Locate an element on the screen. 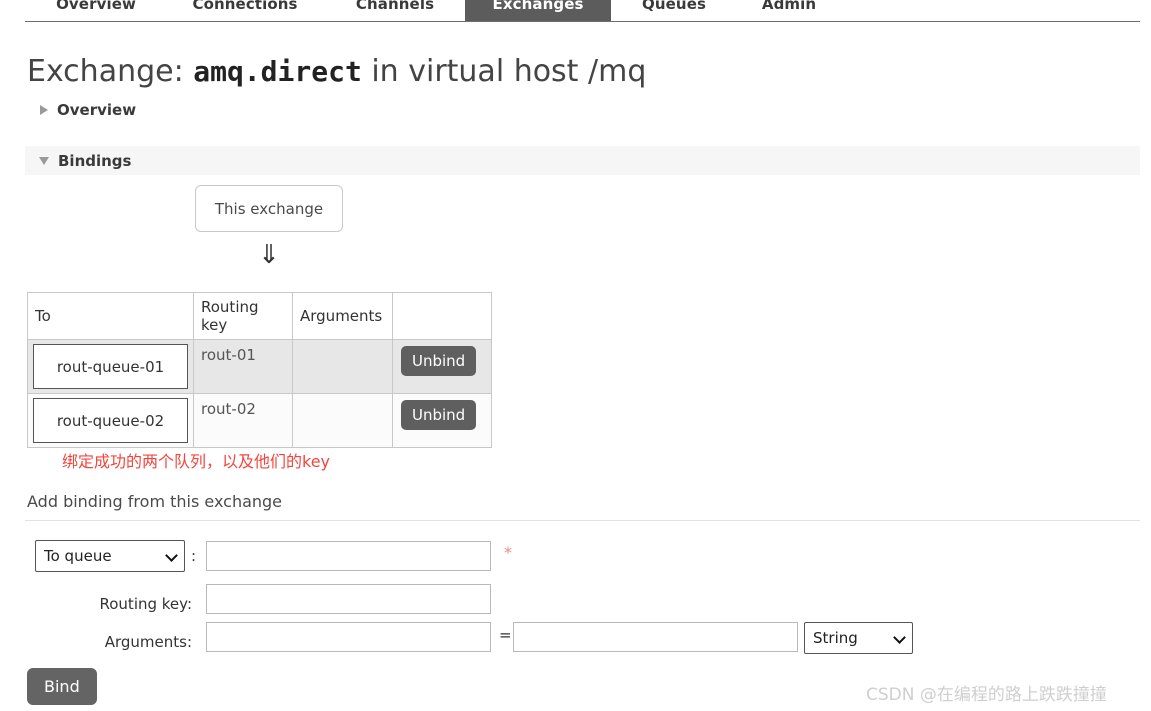  page-title-suffix: in virtual host /mq is located at coordinates (504, 71).